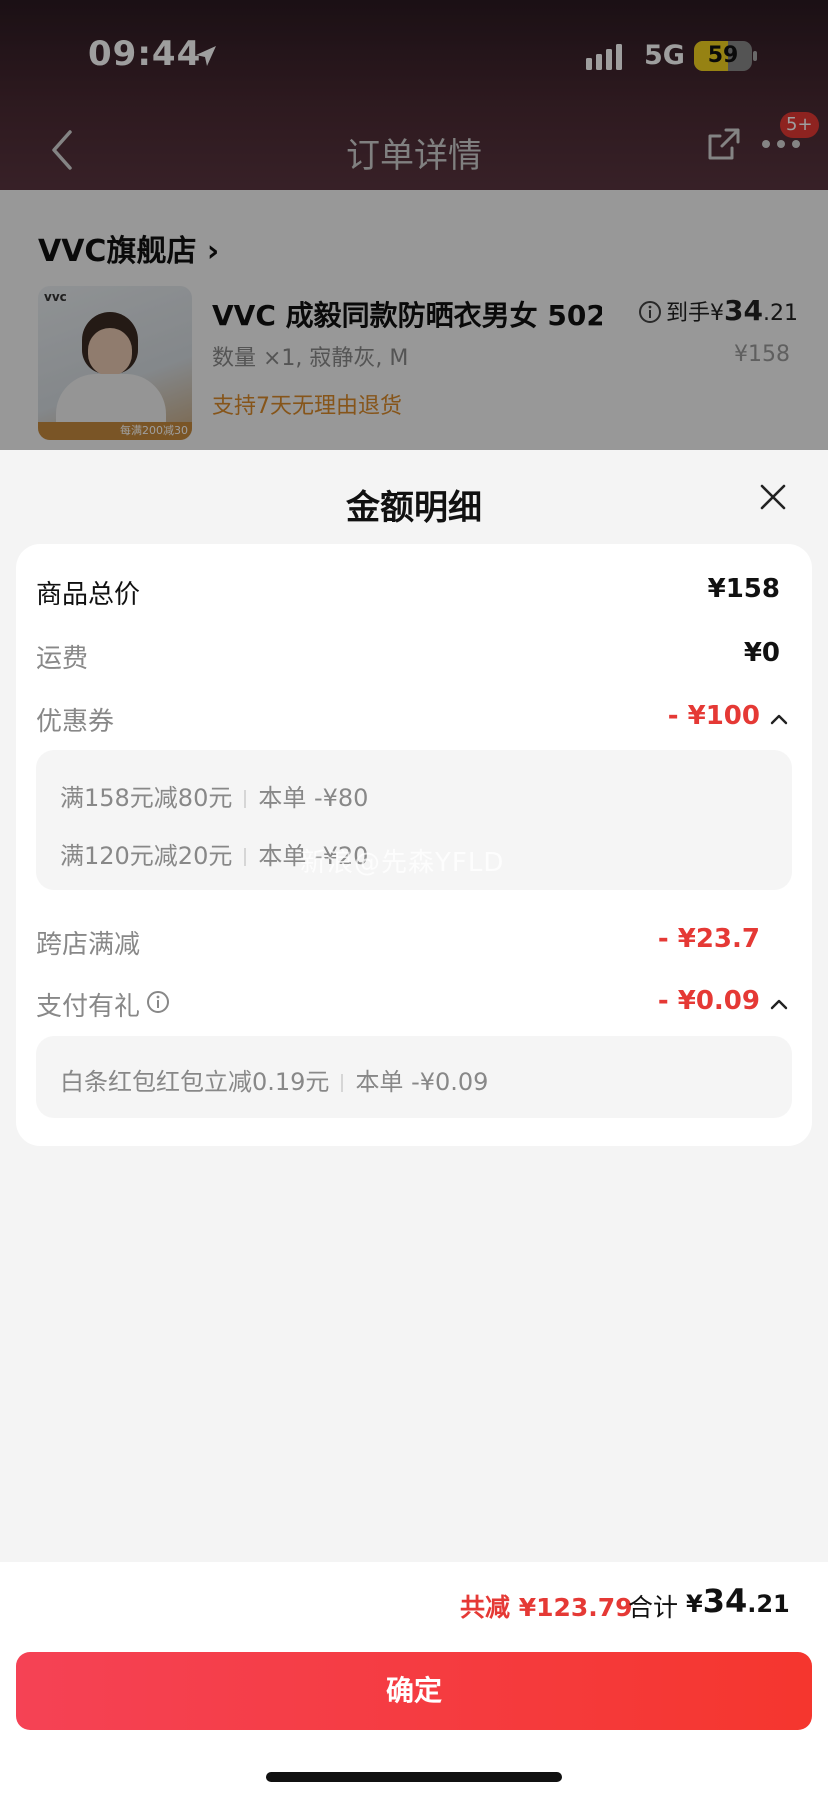 This screenshot has height=1795, width=828. What do you see at coordinates (414, 594) in the screenshot?
I see `goods-total-row: 商品总价 ¥158` at bounding box center [414, 594].